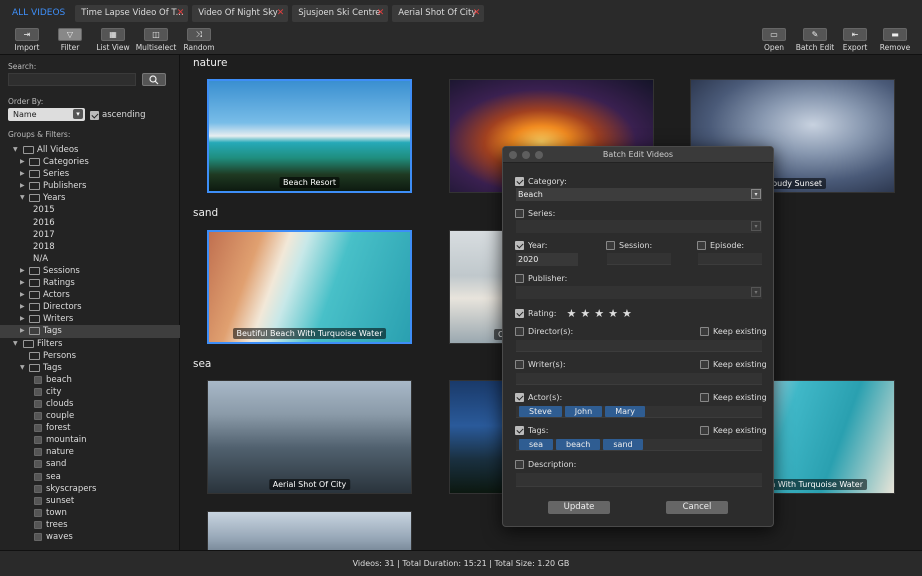  What do you see at coordinates (639, 480) in the screenshot?
I see `description-input` at bounding box center [639, 480].